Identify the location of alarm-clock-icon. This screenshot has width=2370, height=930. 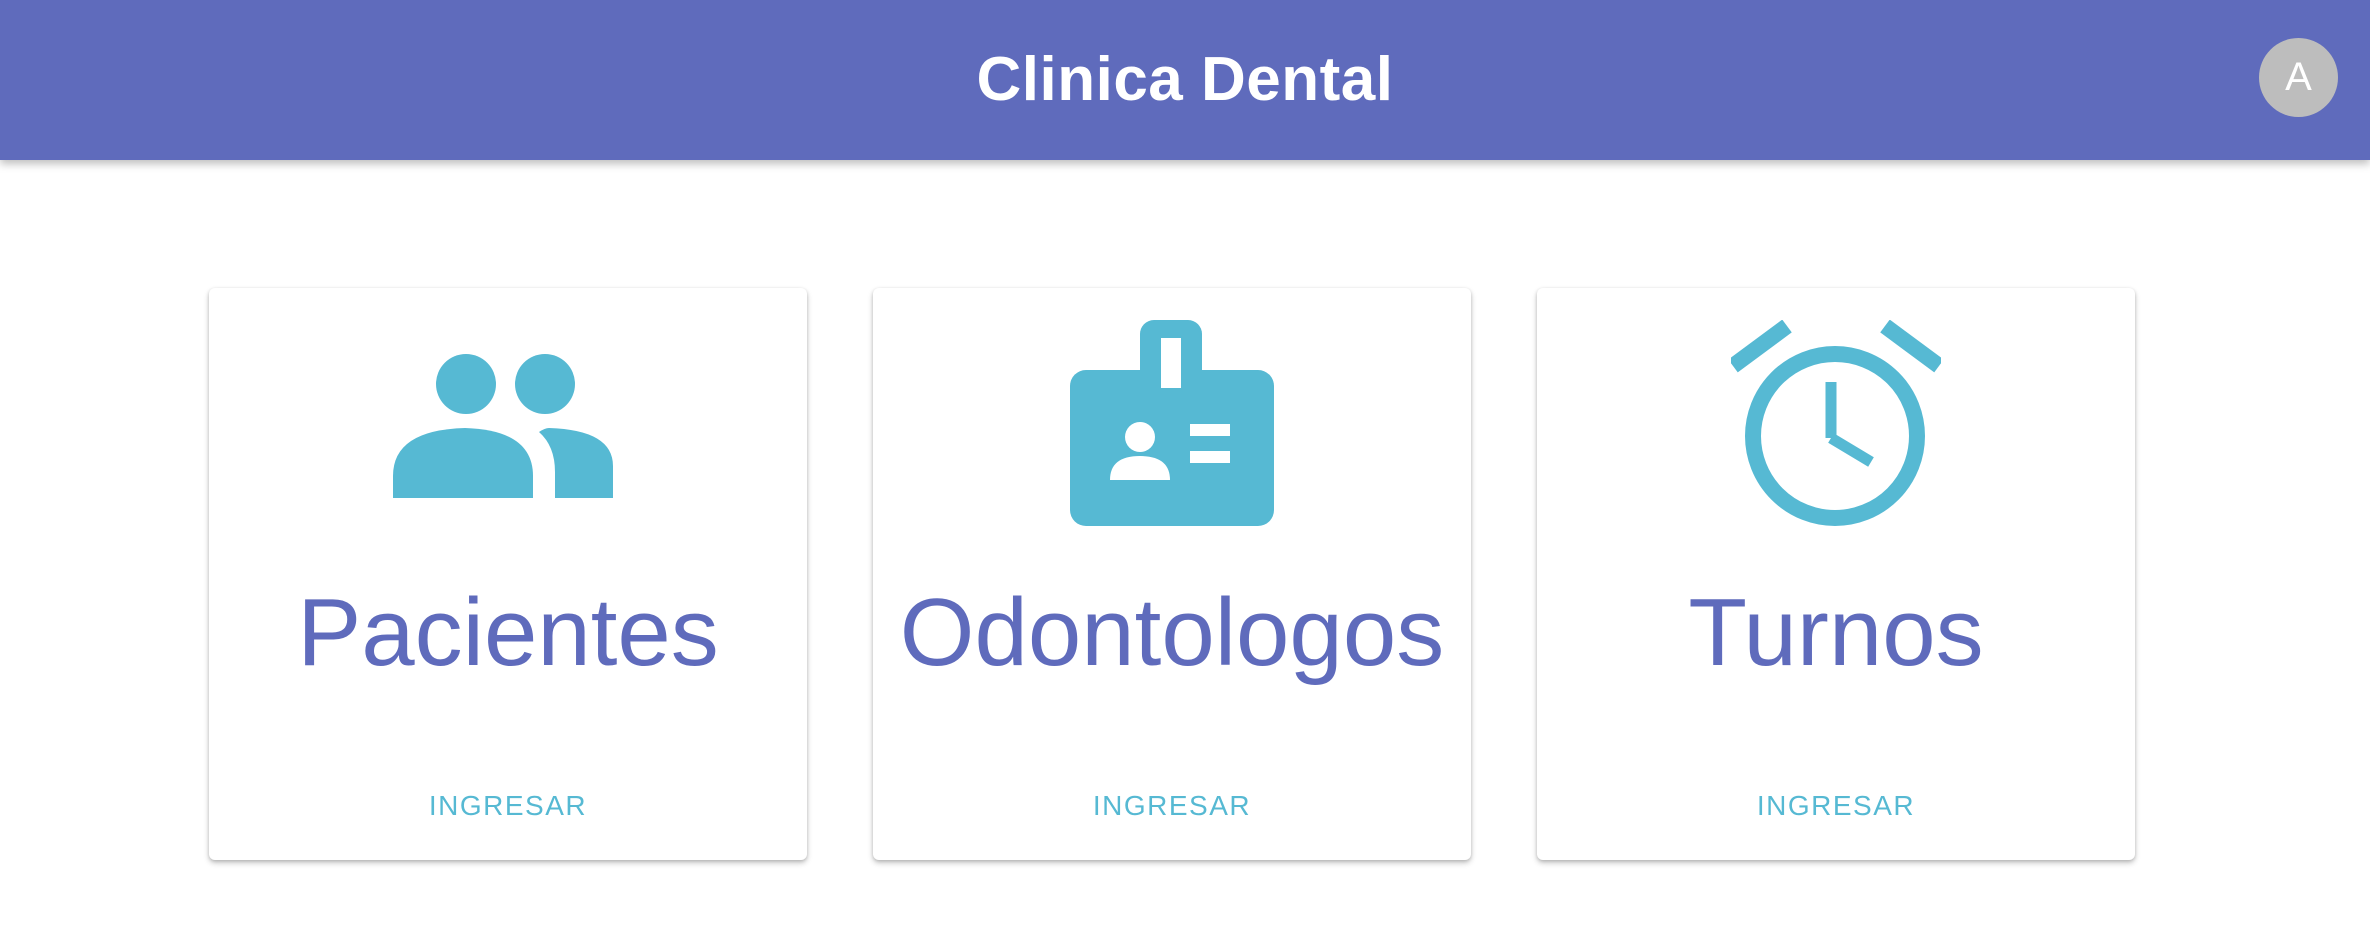
(1836, 423).